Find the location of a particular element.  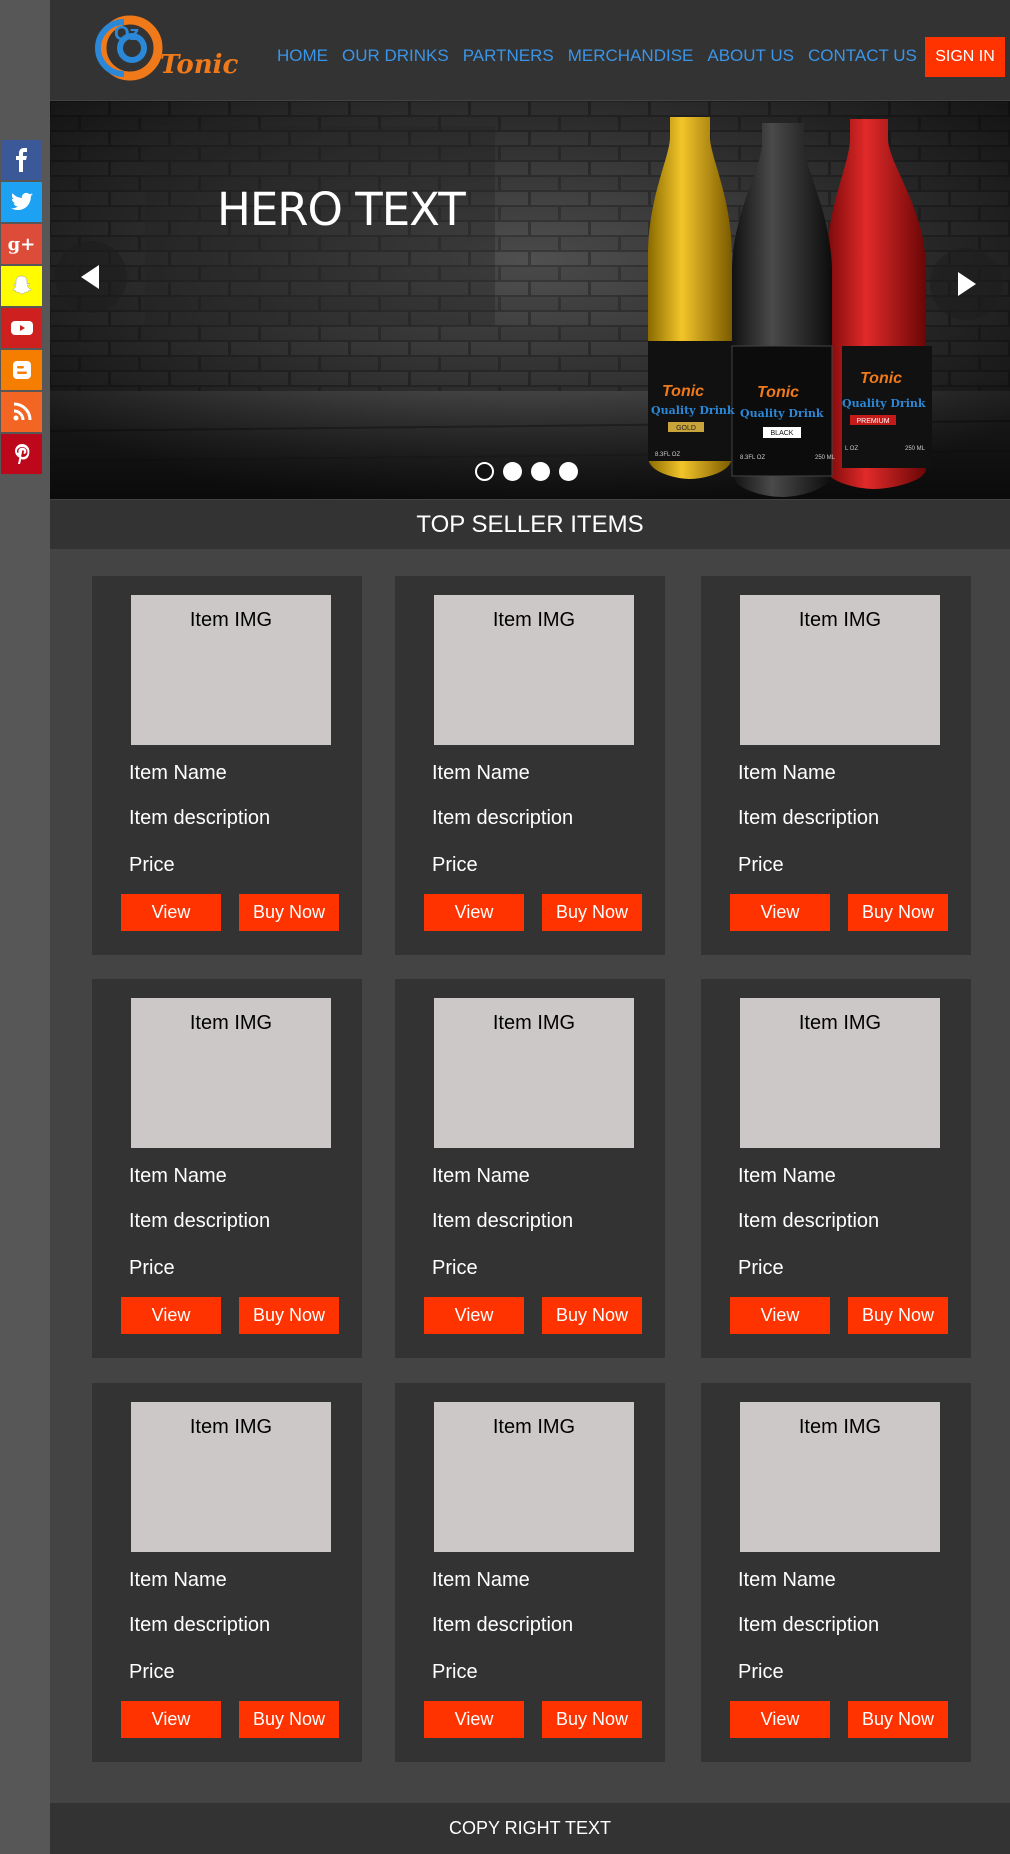

hero-title: HERO TEXT is located at coordinates (341, 209).